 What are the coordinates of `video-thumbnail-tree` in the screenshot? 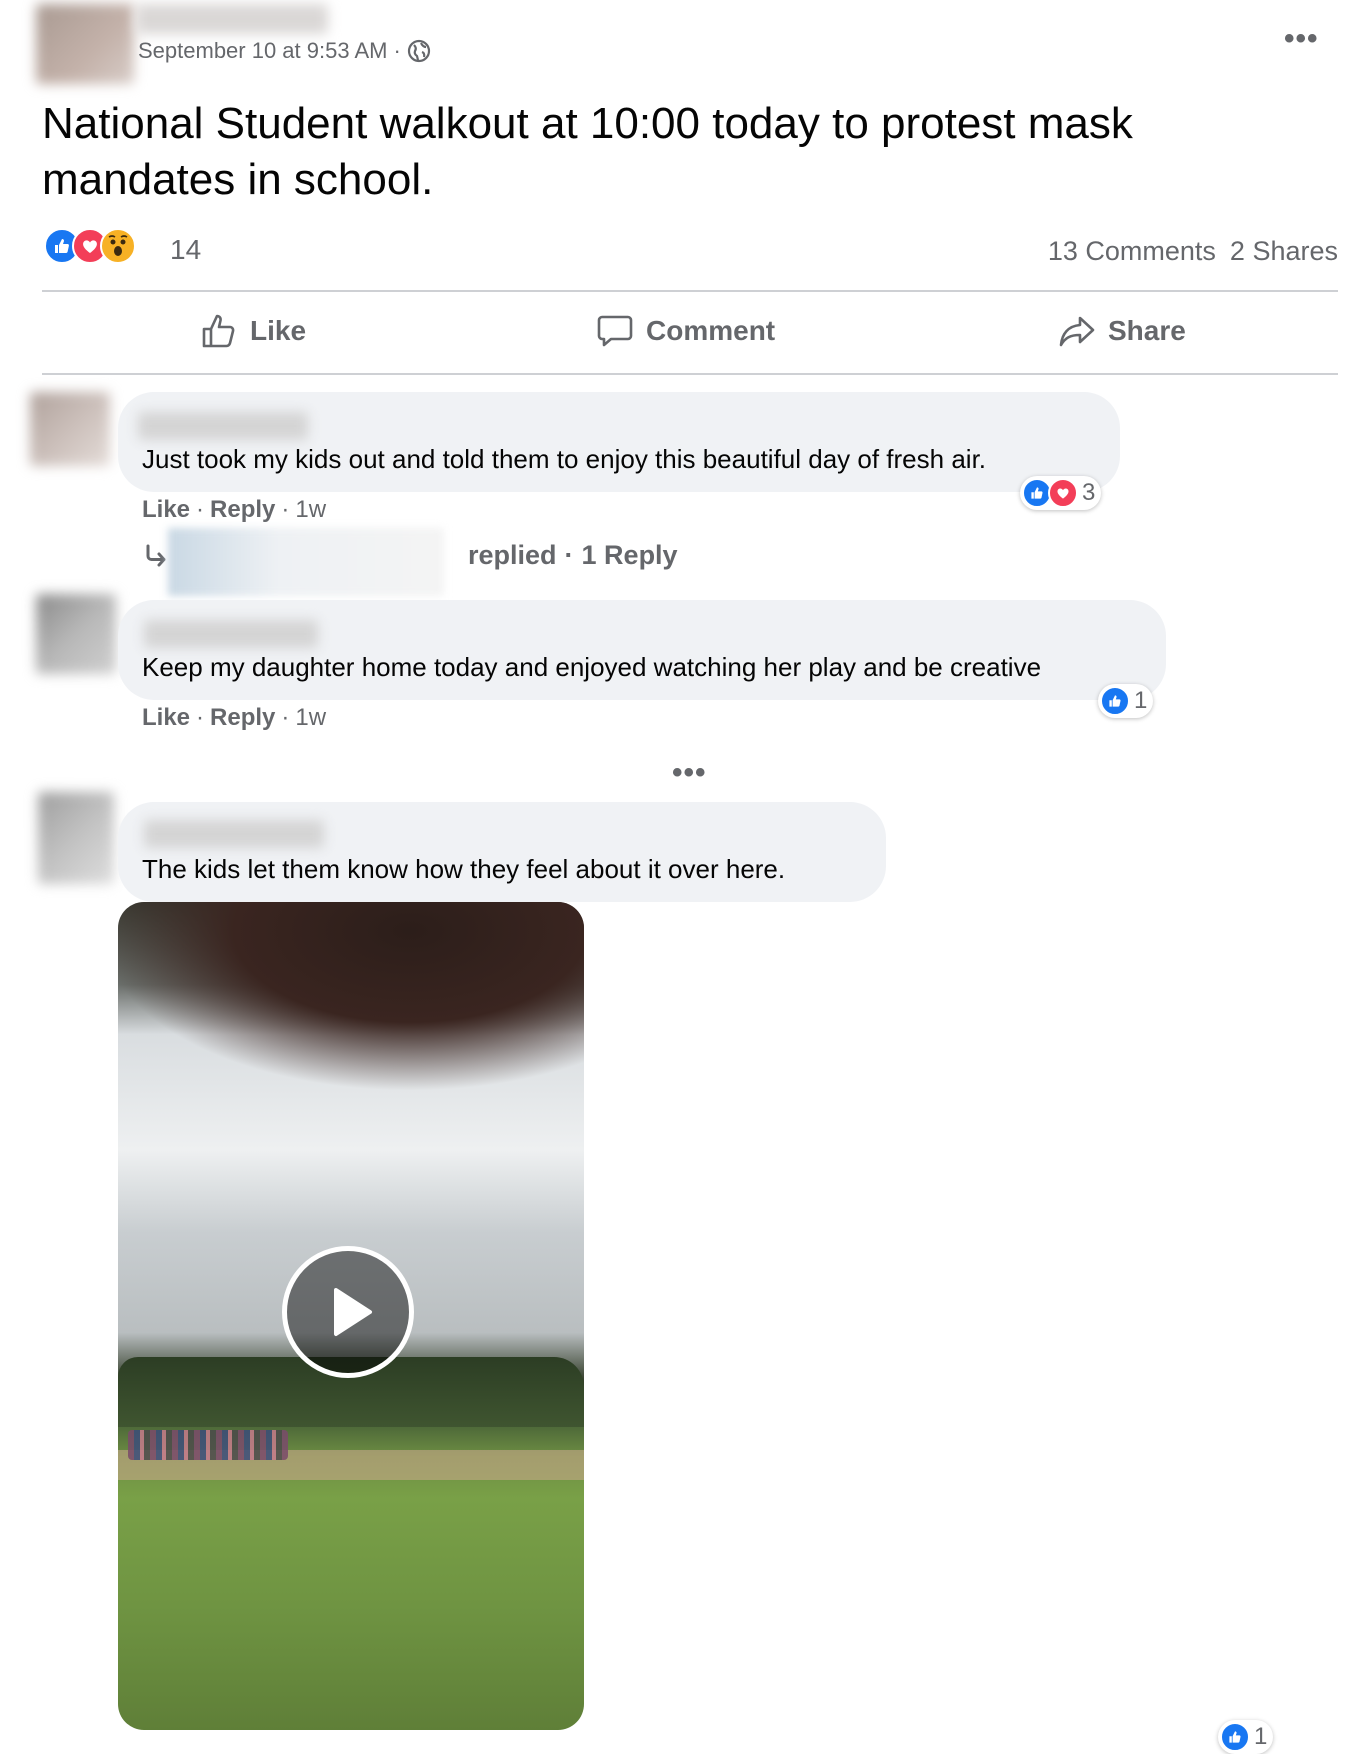 It's located at (351, 997).